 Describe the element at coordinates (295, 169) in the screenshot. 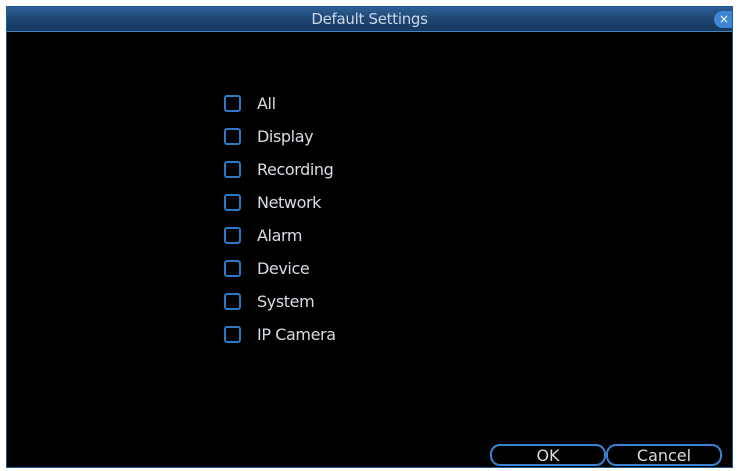

I see `option-label: Recording` at that location.